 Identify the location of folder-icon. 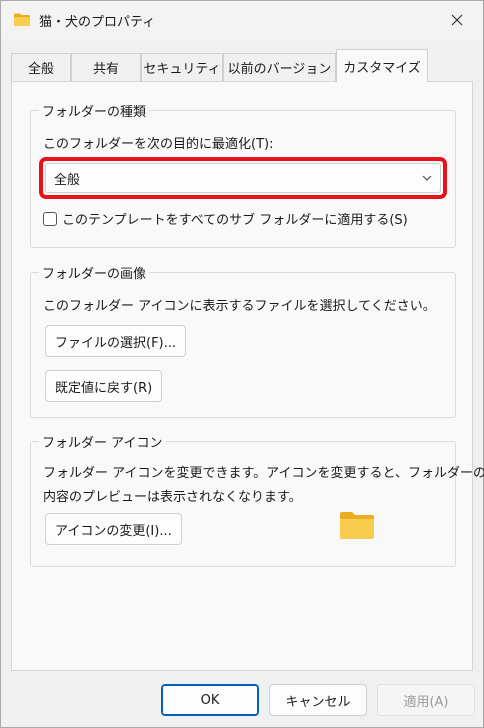
(22, 19).